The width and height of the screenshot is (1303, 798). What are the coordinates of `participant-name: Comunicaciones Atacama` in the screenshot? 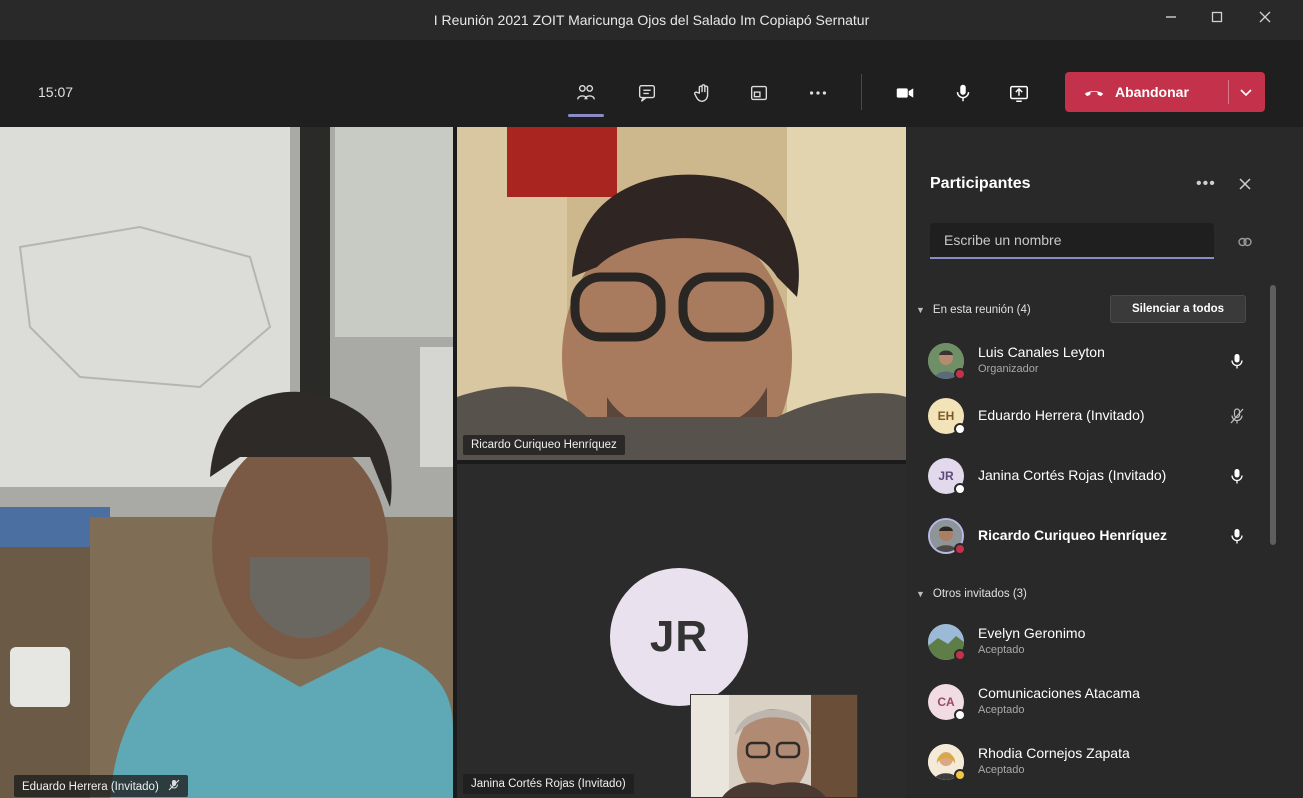 It's located at (1059, 693).